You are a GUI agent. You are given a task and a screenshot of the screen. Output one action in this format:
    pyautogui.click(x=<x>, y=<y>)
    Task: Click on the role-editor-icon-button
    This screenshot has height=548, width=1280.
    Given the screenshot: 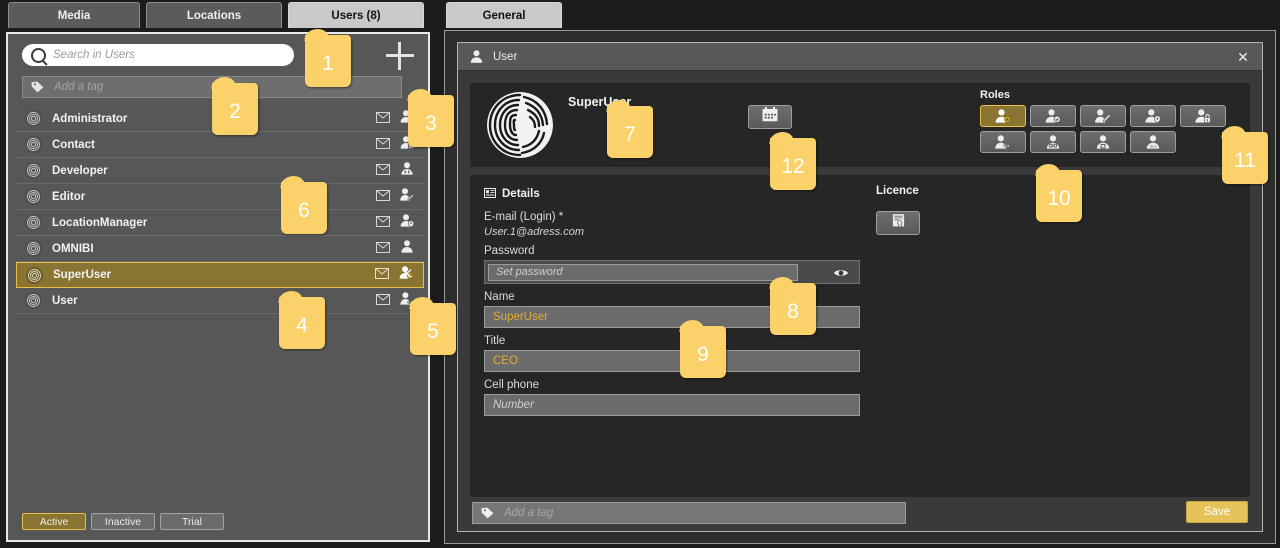 What is the action you would take?
    pyautogui.click(x=1103, y=116)
    